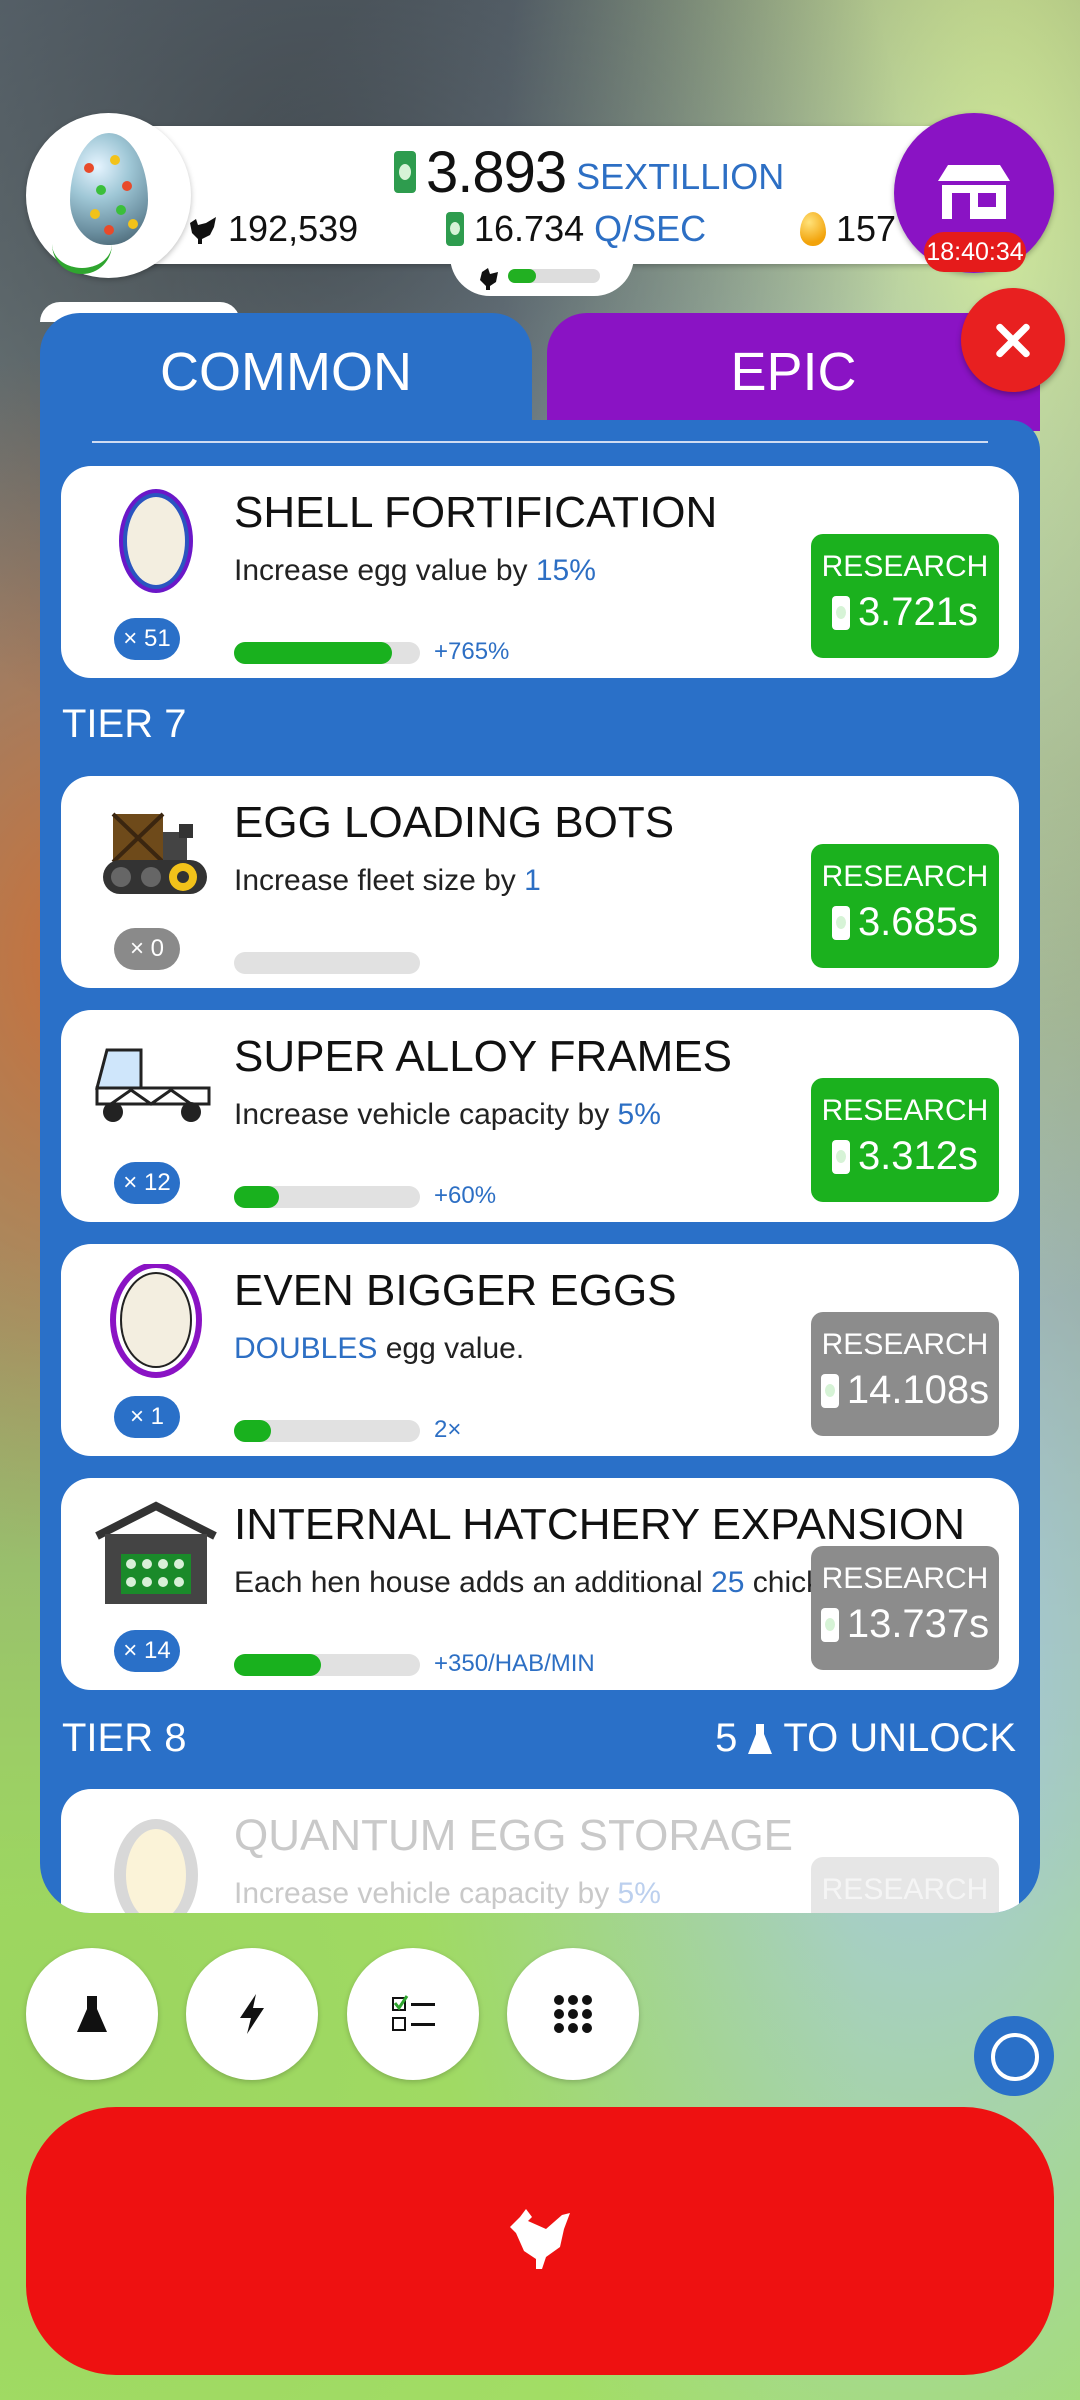 The height and width of the screenshot is (2400, 1080). What do you see at coordinates (650, 228) in the screenshot?
I see `rate-unit: Q/SEC` at bounding box center [650, 228].